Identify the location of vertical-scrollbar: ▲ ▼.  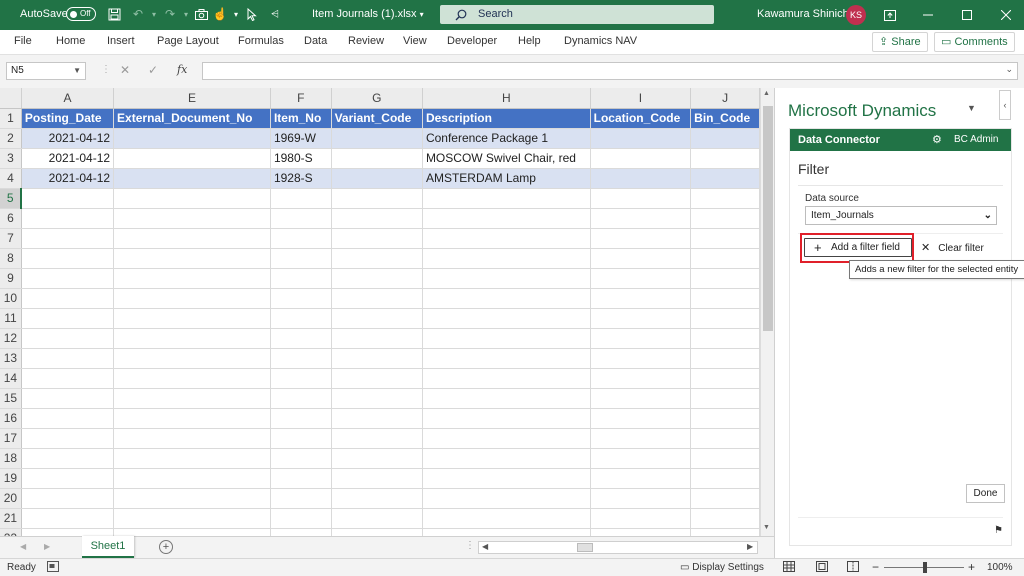
(767, 312).